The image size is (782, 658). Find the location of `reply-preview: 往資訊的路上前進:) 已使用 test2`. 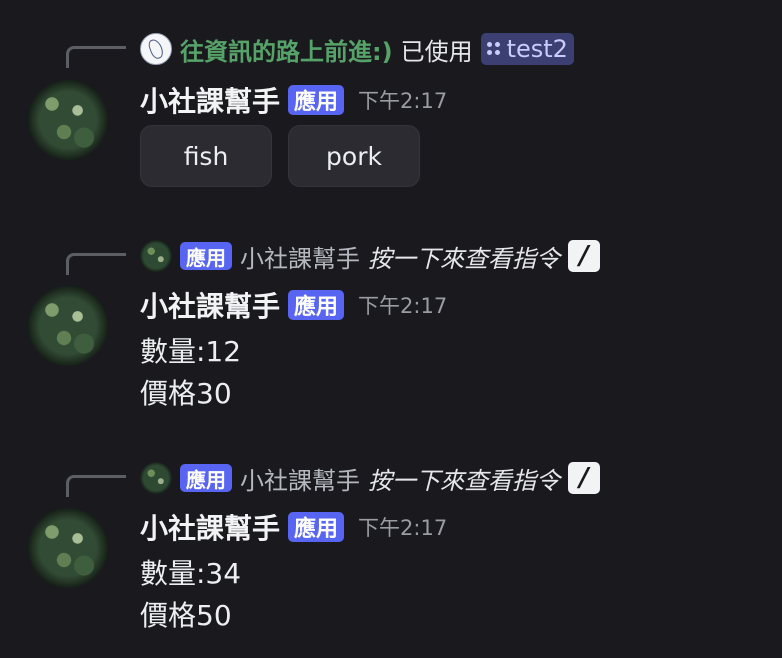

reply-preview: 往資訊的路上前進:) 已使用 test2 is located at coordinates (357, 49).